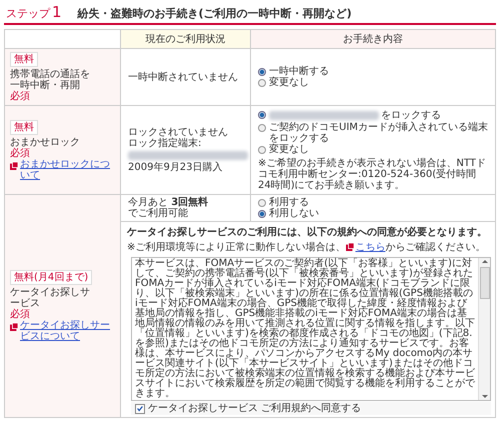  What do you see at coordinates (373, 39) in the screenshot?
I see `column-header: お手続き内容` at bounding box center [373, 39].